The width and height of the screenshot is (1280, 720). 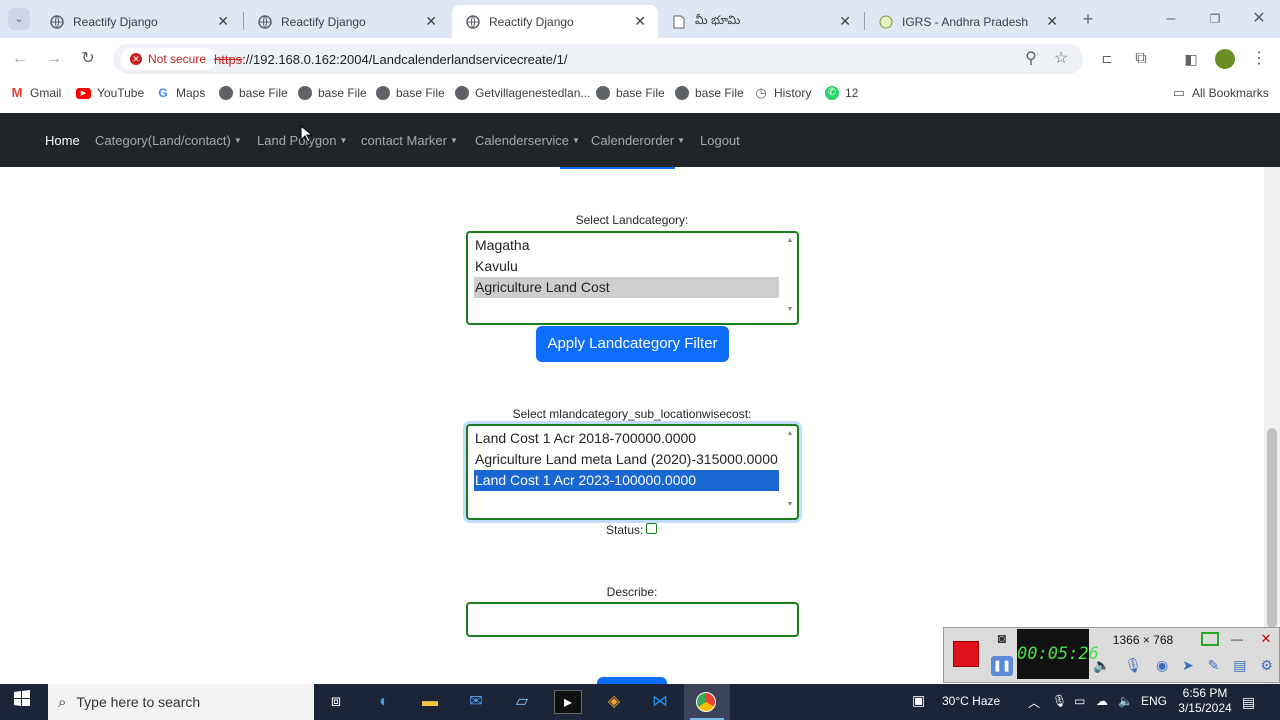 What do you see at coordinates (1079, 701) in the screenshot?
I see `network-icon: ▭` at bounding box center [1079, 701].